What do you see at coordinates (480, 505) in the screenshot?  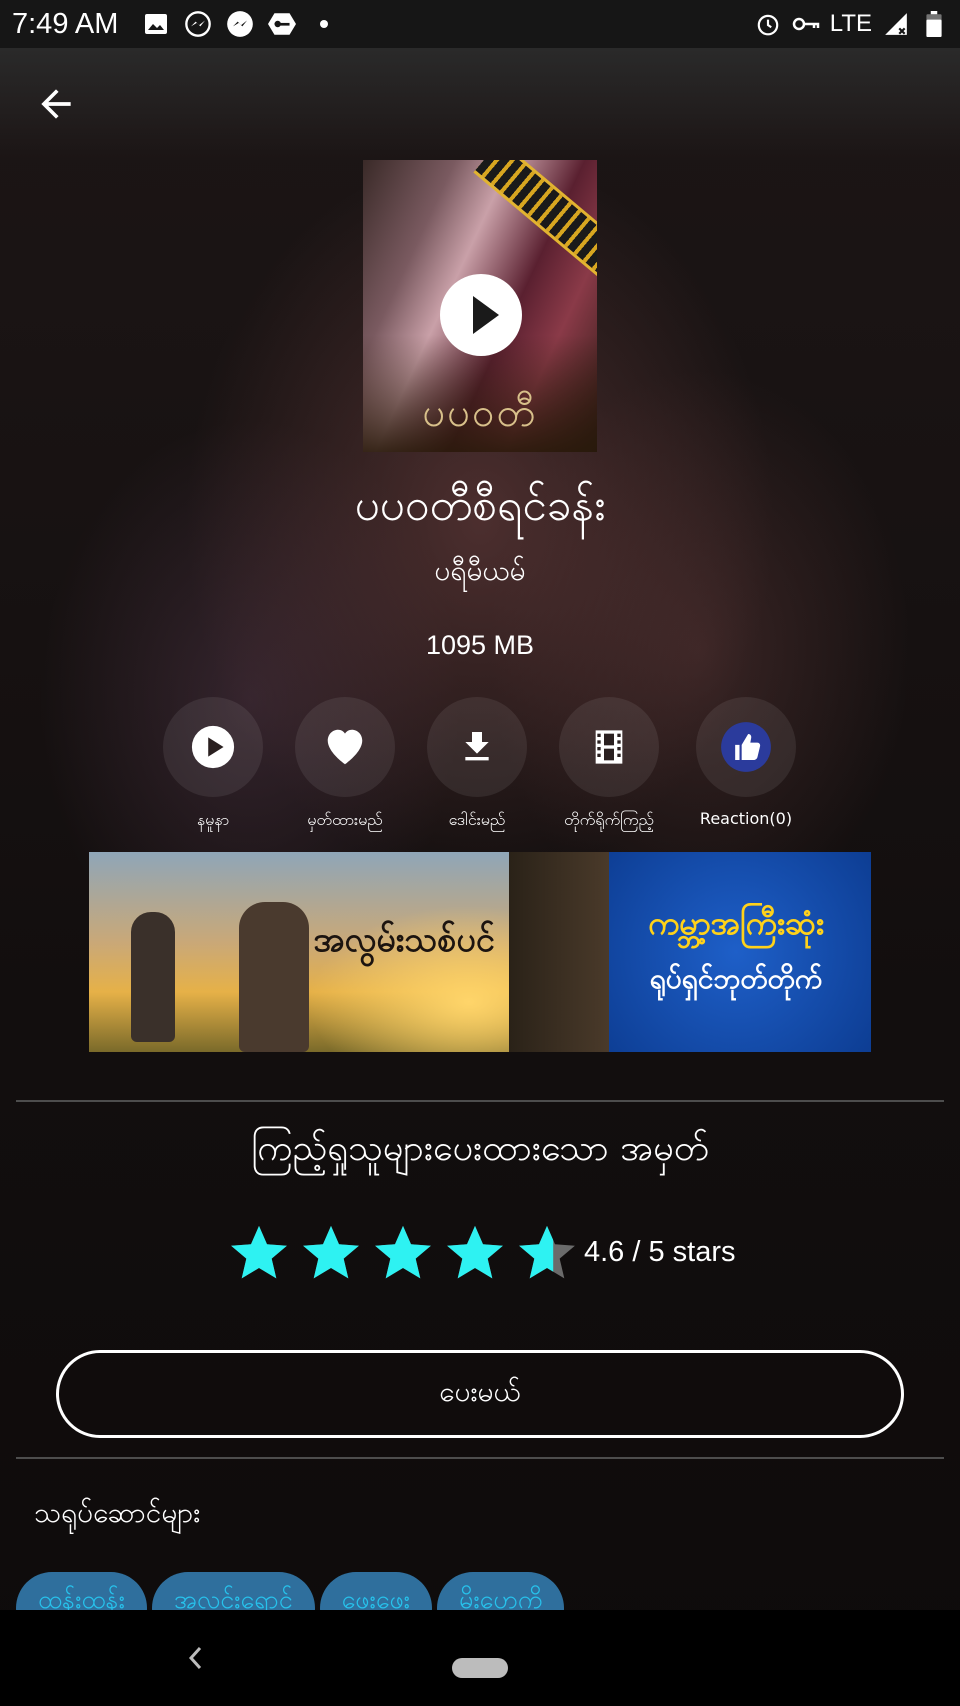 I see `movie-title: ပပဝတီစီရင်ခန်း` at bounding box center [480, 505].